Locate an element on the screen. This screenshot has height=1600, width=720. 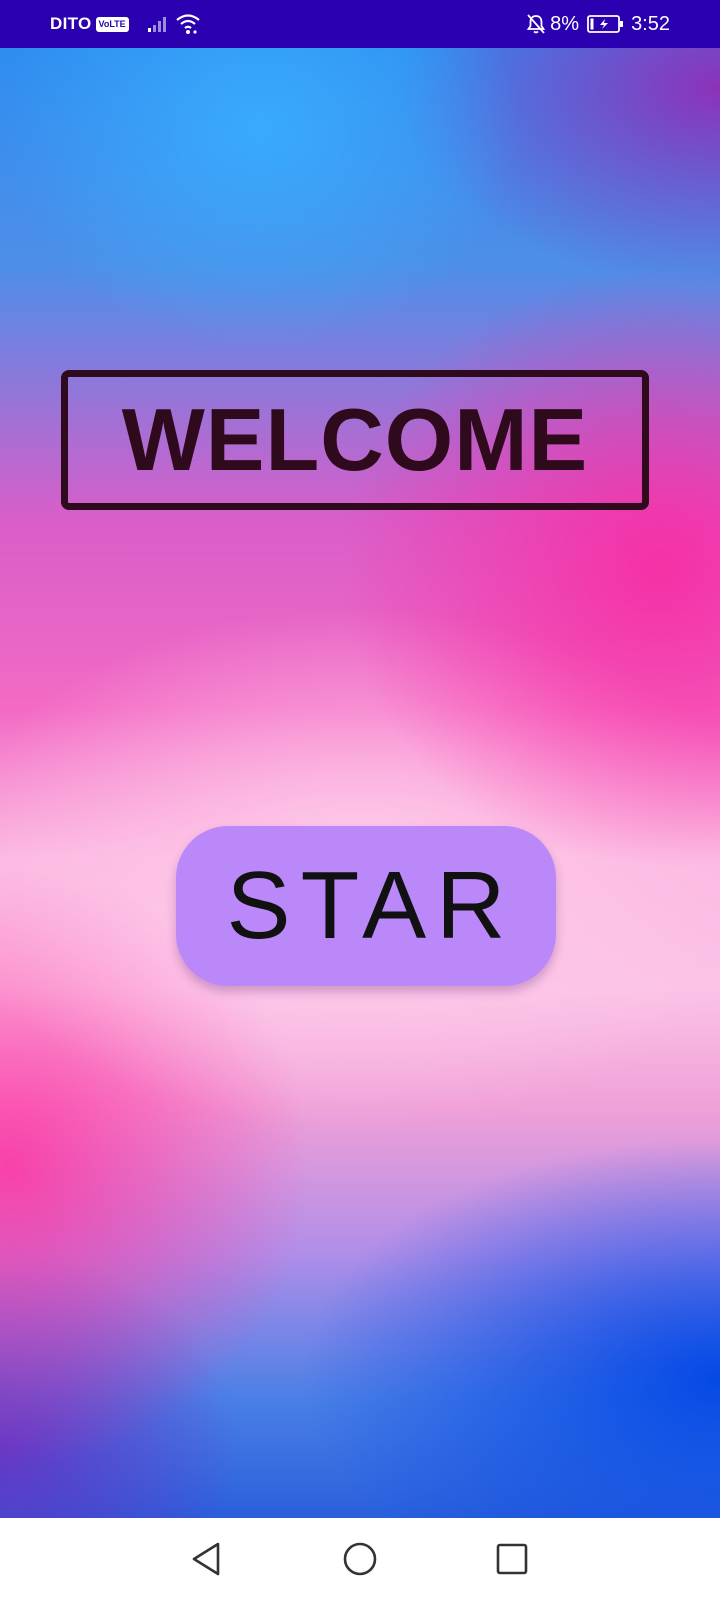
signal-icon is located at coordinates (156, 24).